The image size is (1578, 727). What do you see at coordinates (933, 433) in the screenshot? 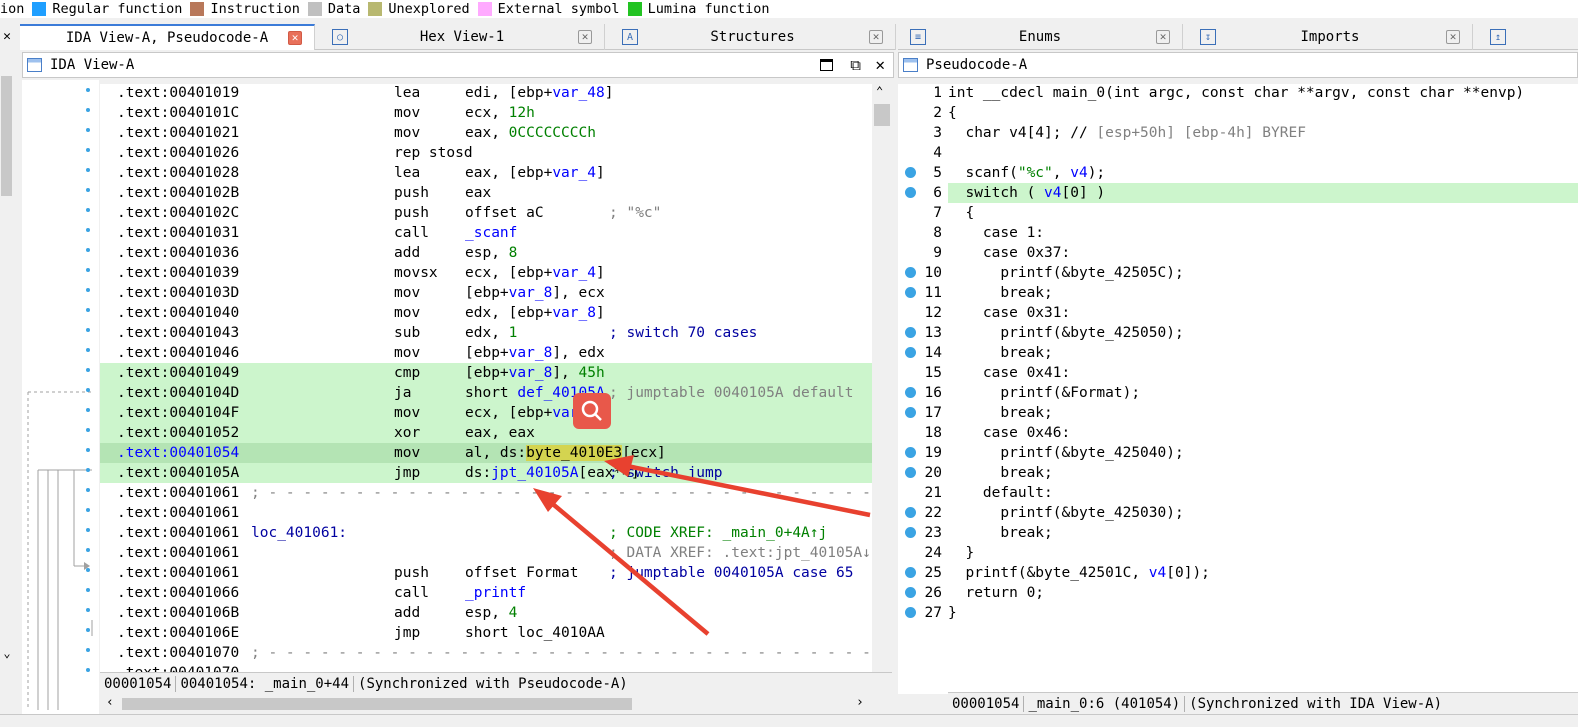
I see `line-number: 18` at bounding box center [933, 433].